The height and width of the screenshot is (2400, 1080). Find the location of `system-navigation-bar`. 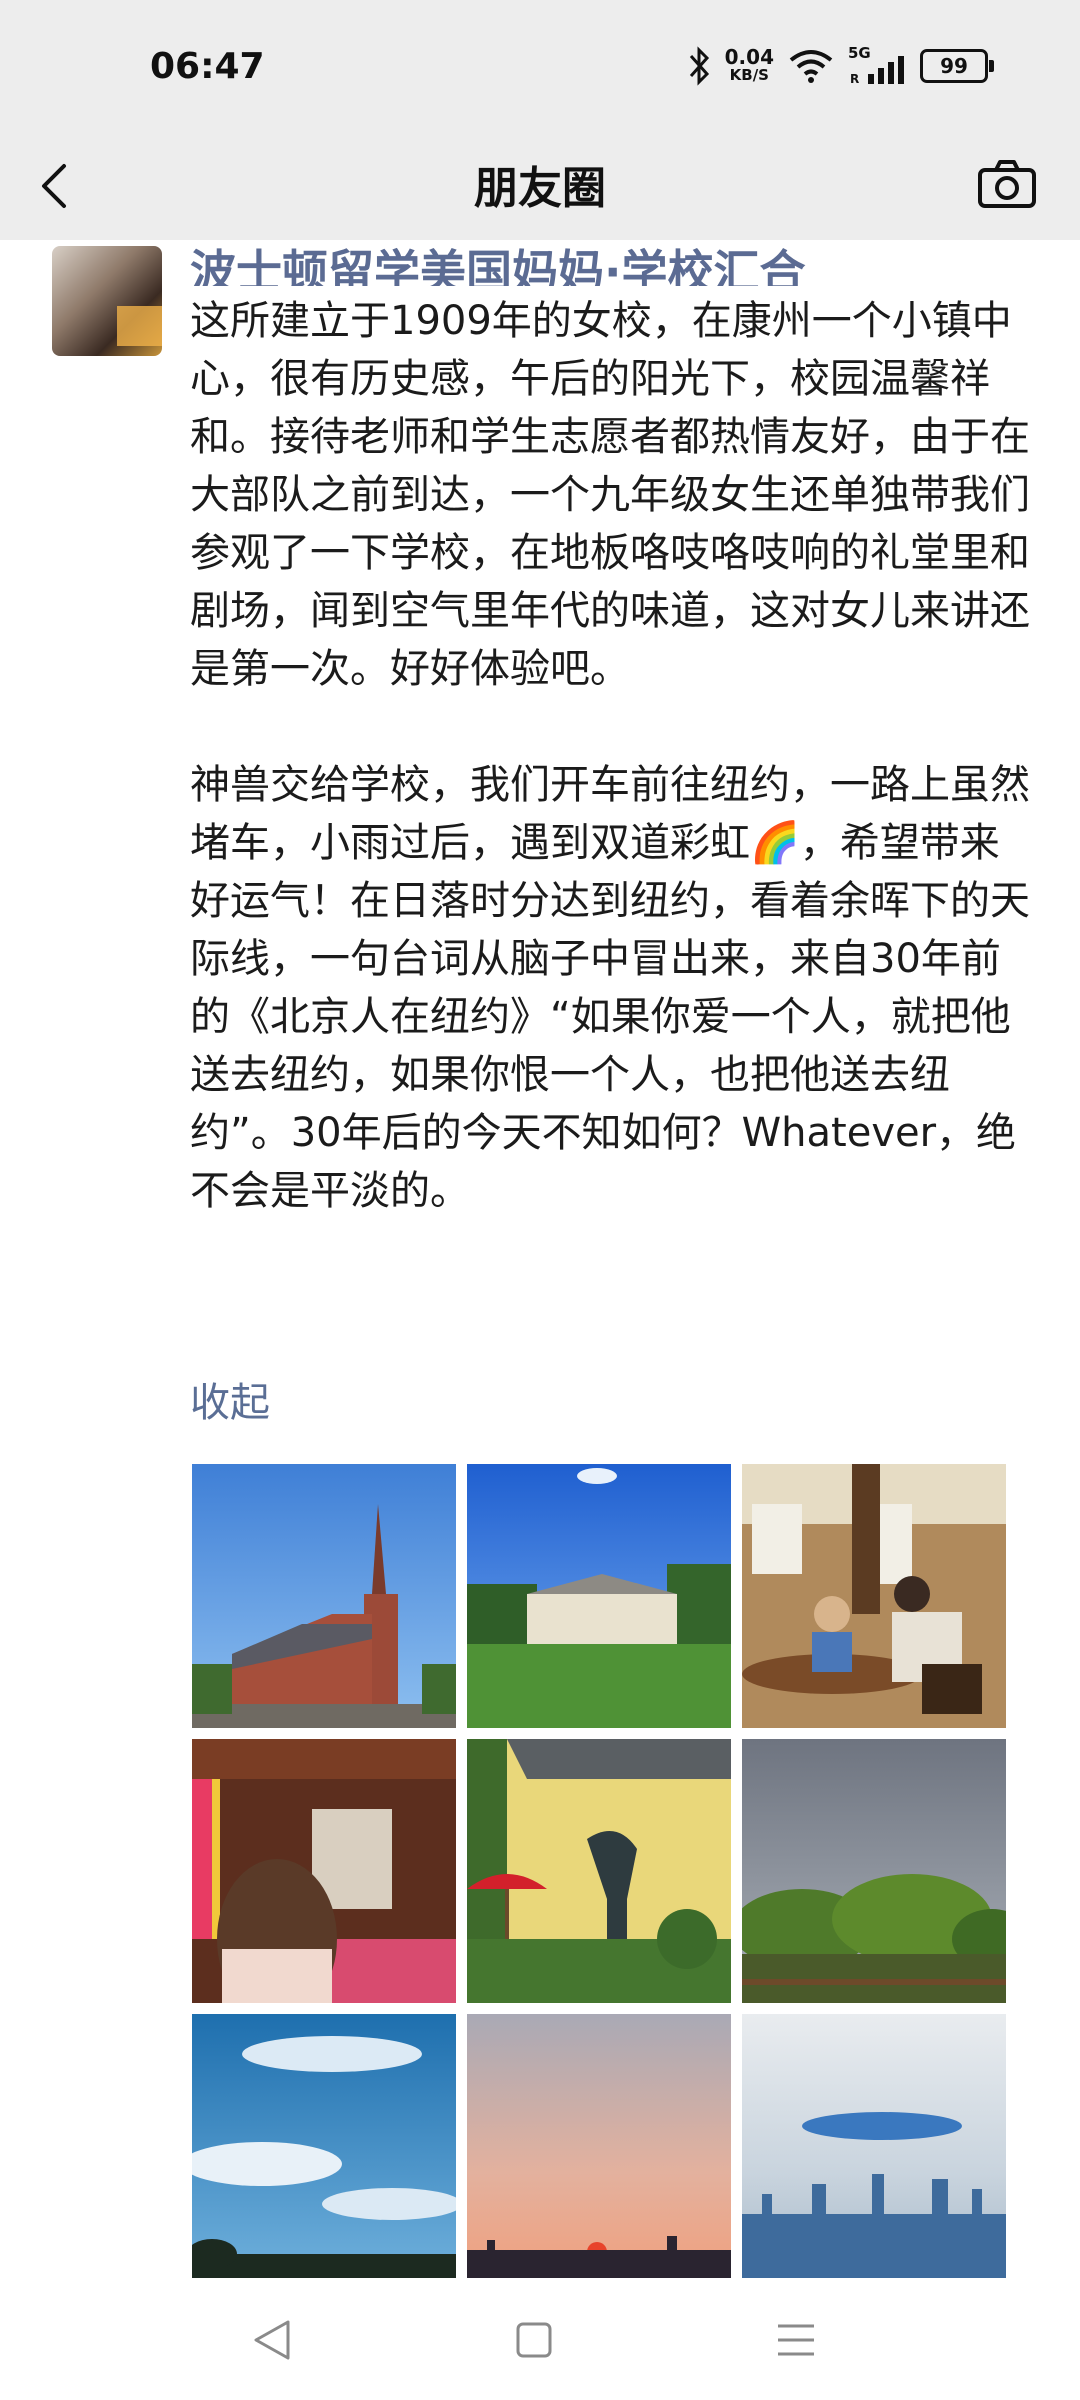

system-navigation-bar is located at coordinates (540, 2340).